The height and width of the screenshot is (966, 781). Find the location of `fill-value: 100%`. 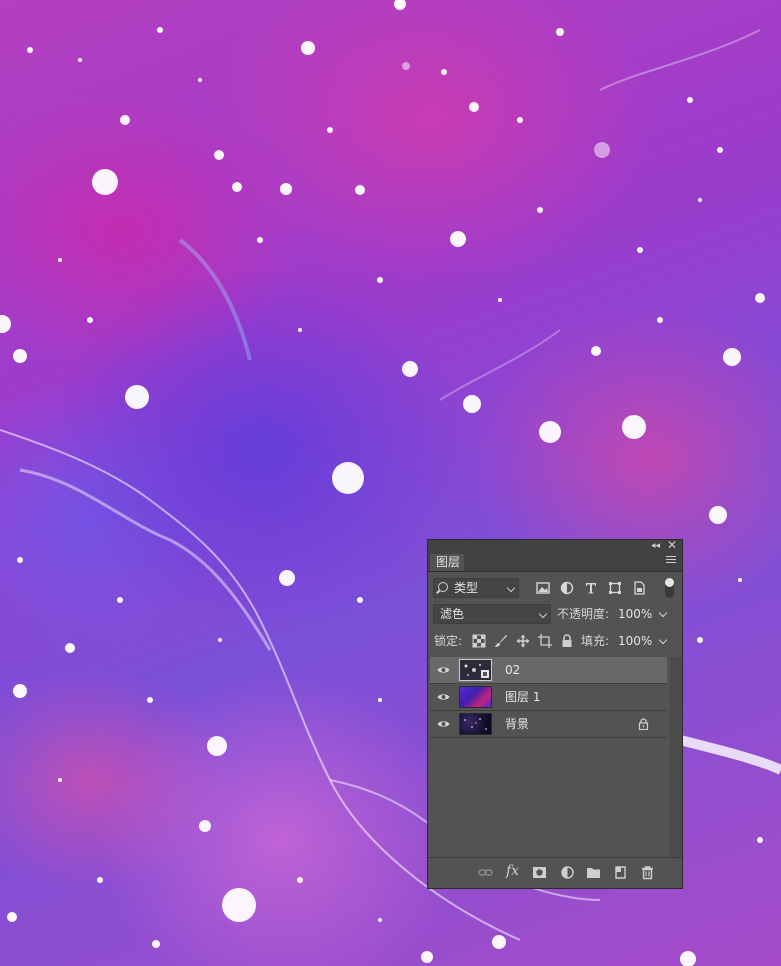

fill-value: 100% is located at coordinates (635, 641).